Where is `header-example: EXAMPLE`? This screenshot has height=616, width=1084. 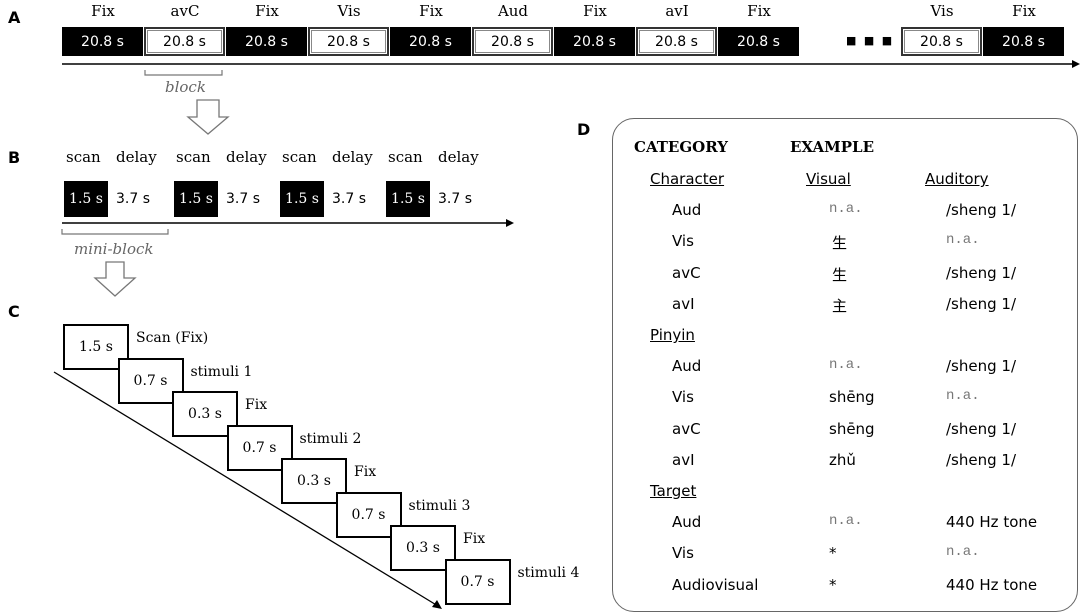
header-example: EXAMPLE is located at coordinates (832, 147).